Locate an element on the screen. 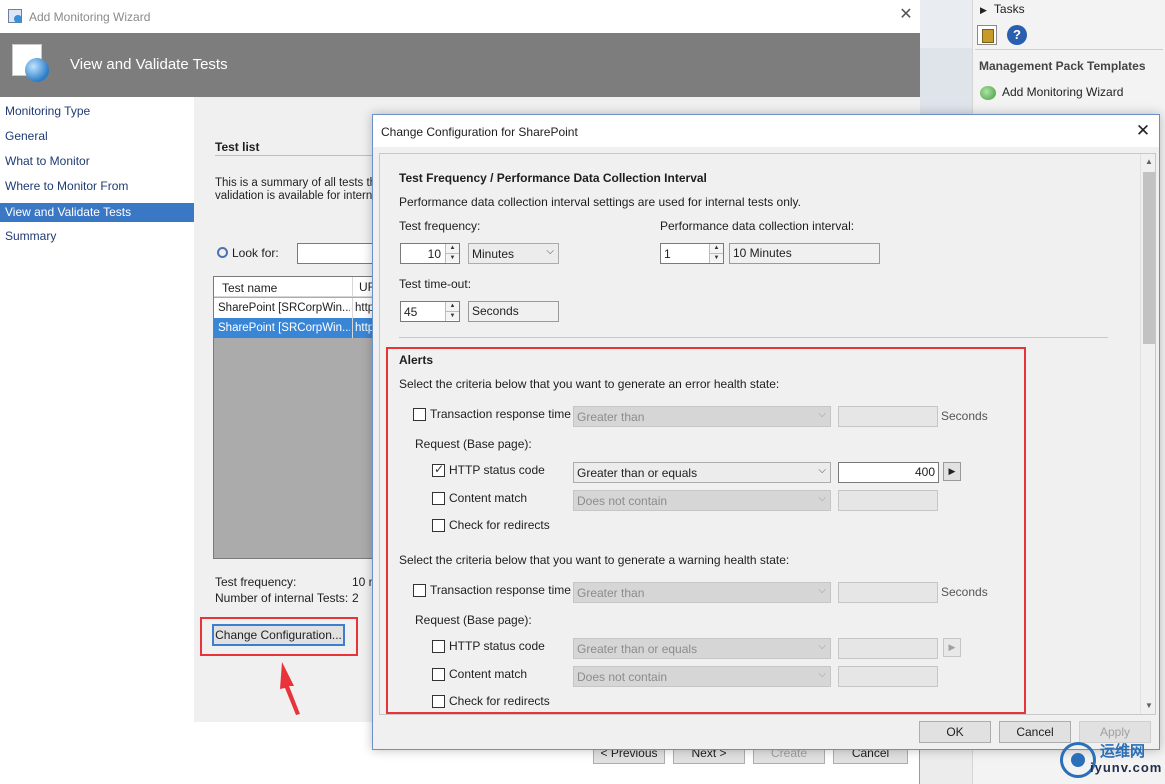 Image resolution: width=1165 pixels, height=784 pixels. banner-title: View and Validate Tests is located at coordinates (149, 64).